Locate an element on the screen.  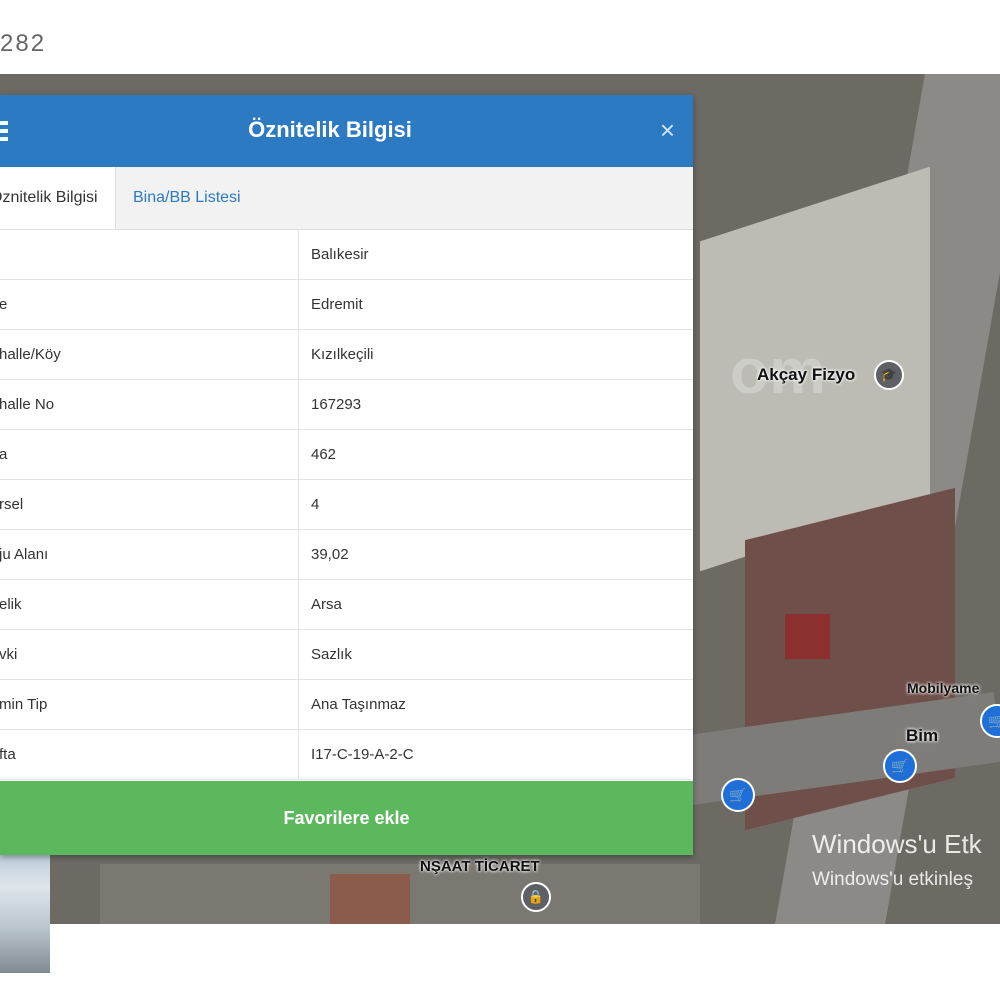
lock-pin-icon: 🔒 is located at coordinates (536, 897).